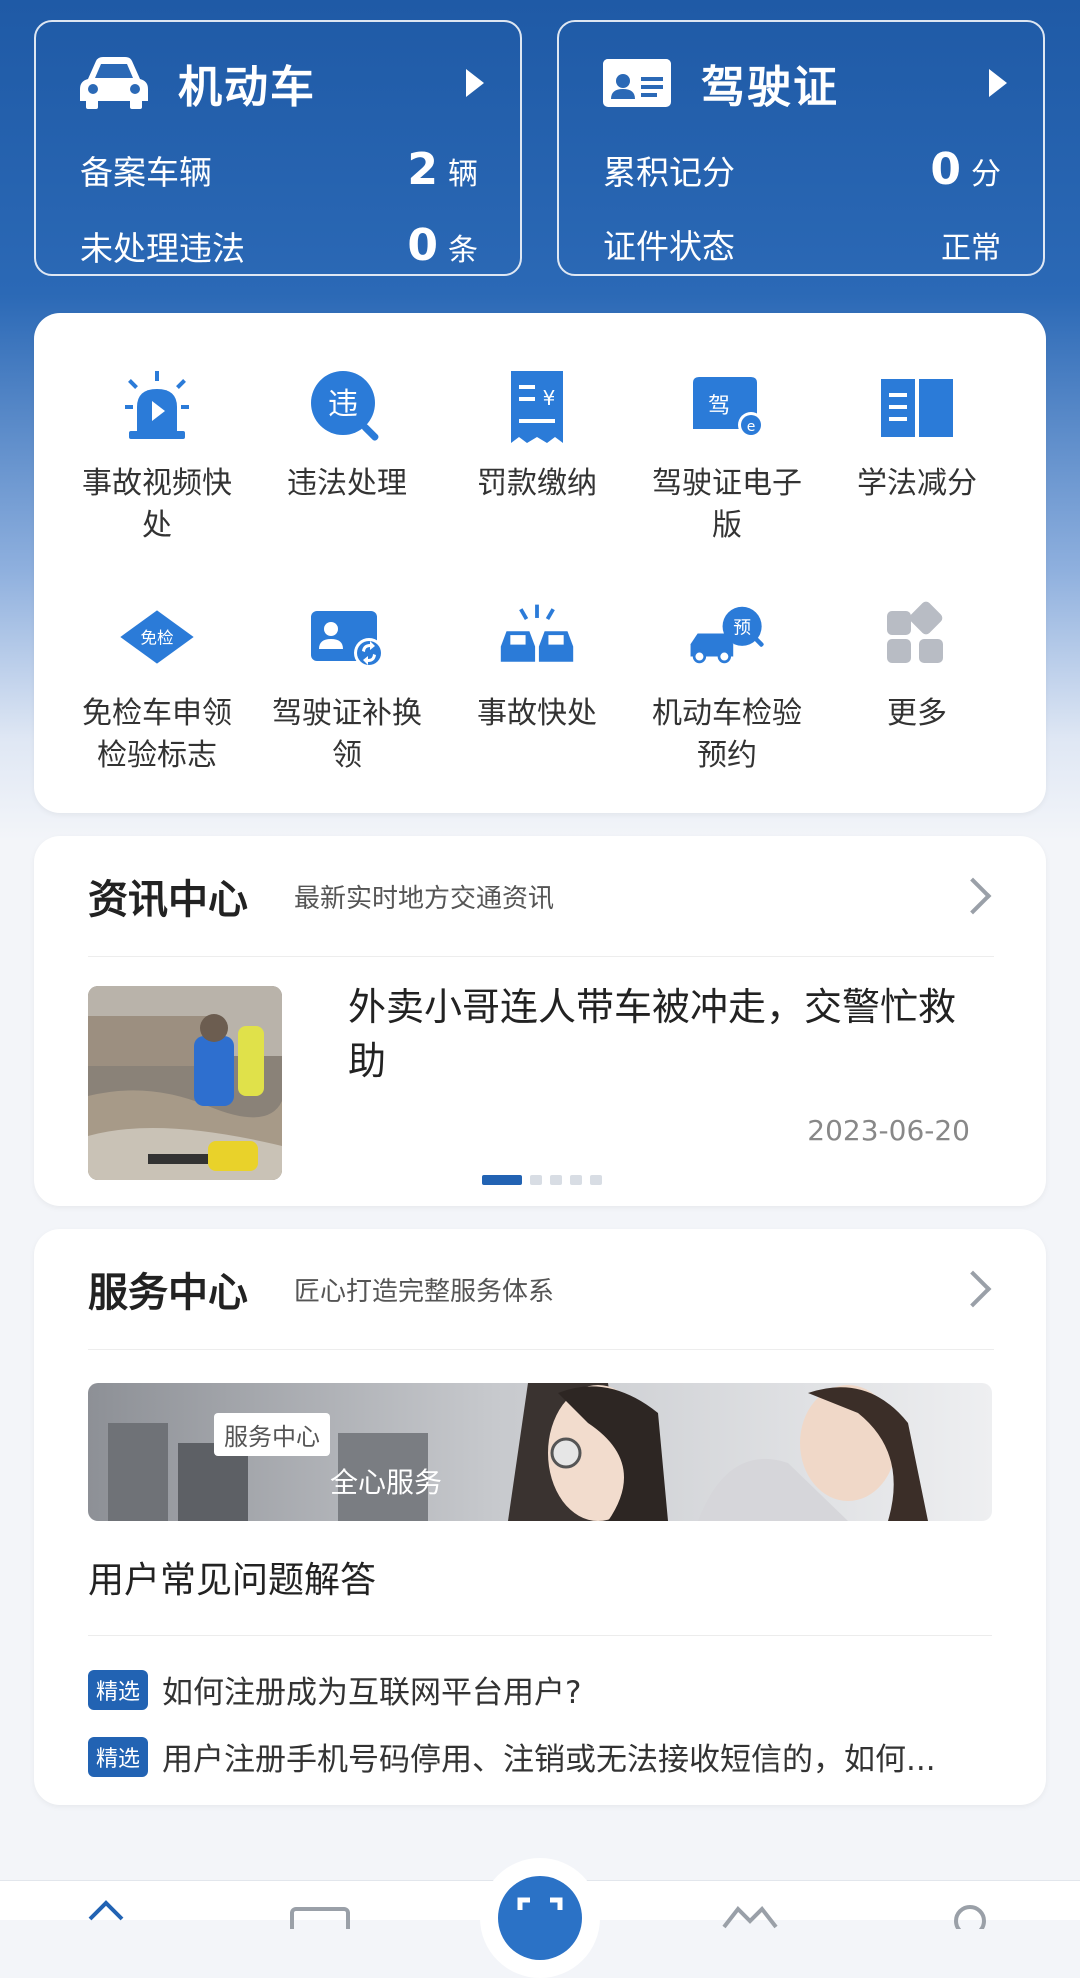  I want to click on quick-item-label: 免检车申领检验标志, so click(157, 734).